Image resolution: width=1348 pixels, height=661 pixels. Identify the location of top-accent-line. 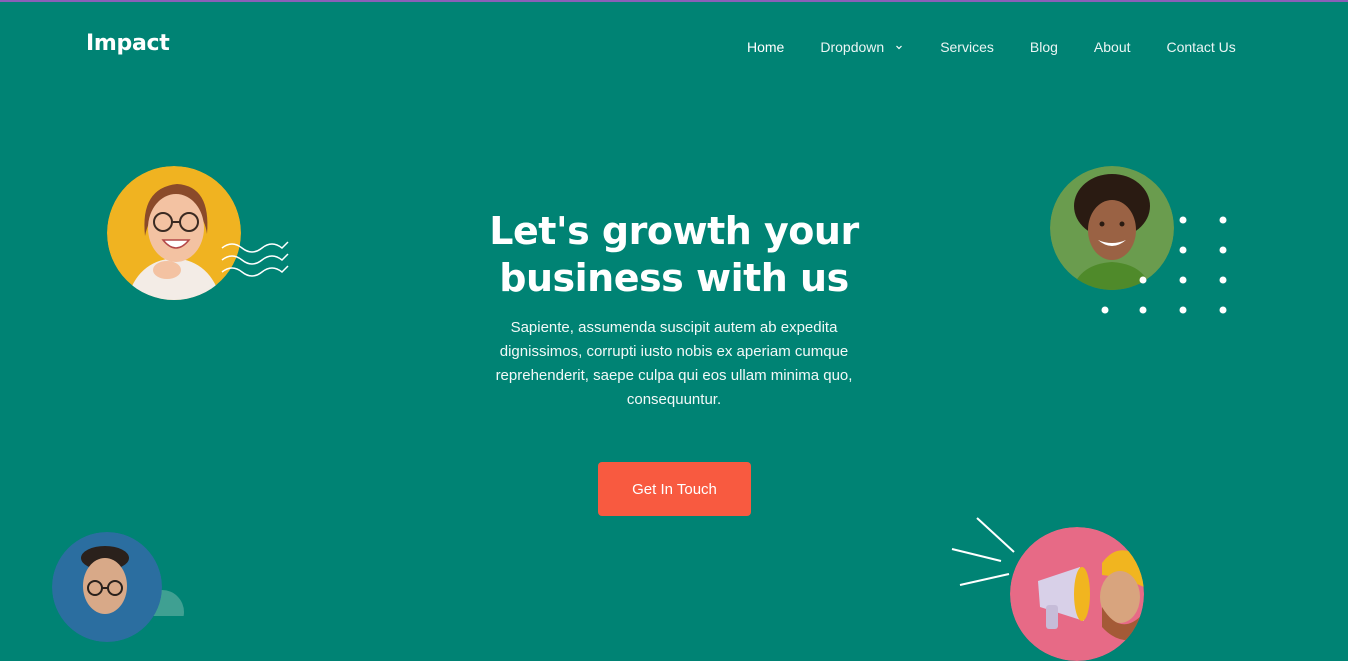
(674, 1).